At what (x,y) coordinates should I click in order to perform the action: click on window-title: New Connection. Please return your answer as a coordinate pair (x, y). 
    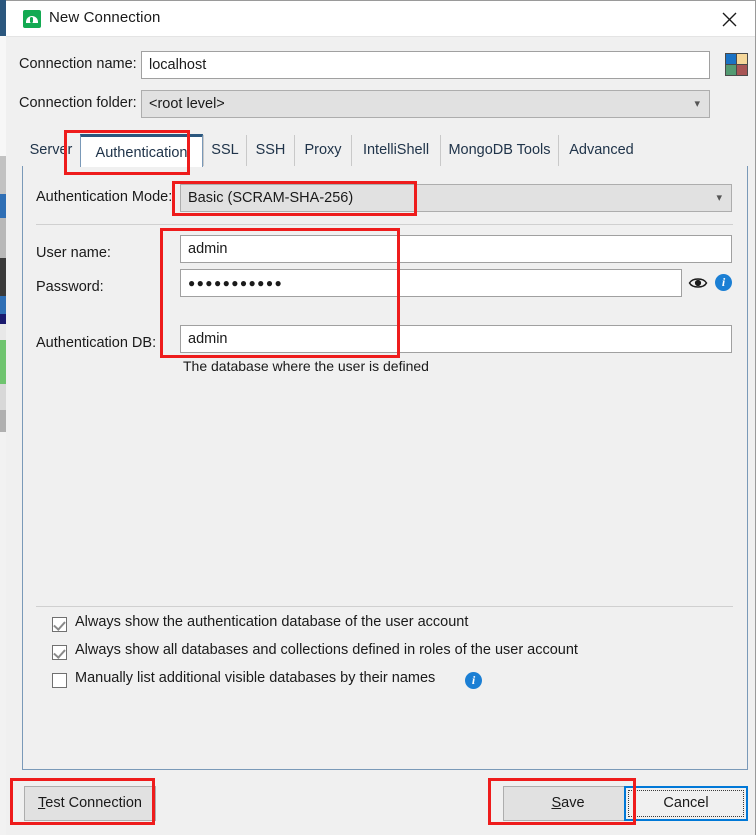
    Looking at the image, I should click on (105, 17).